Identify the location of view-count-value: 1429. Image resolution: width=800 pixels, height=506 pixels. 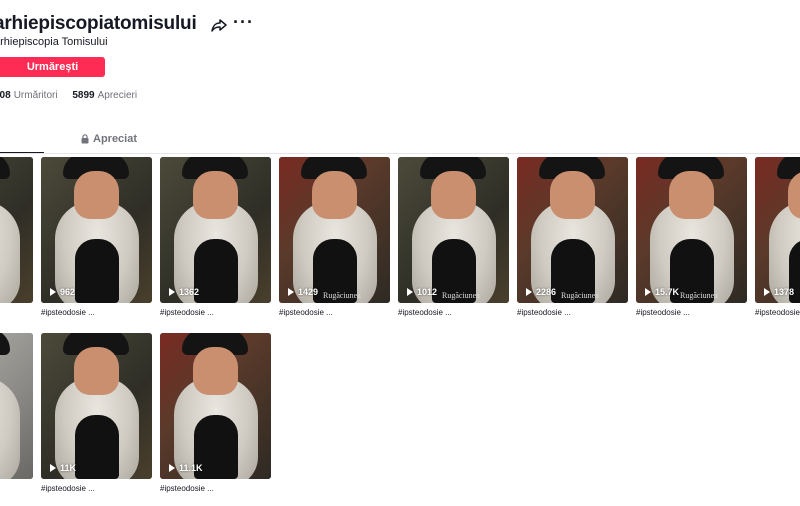
(308, 292).